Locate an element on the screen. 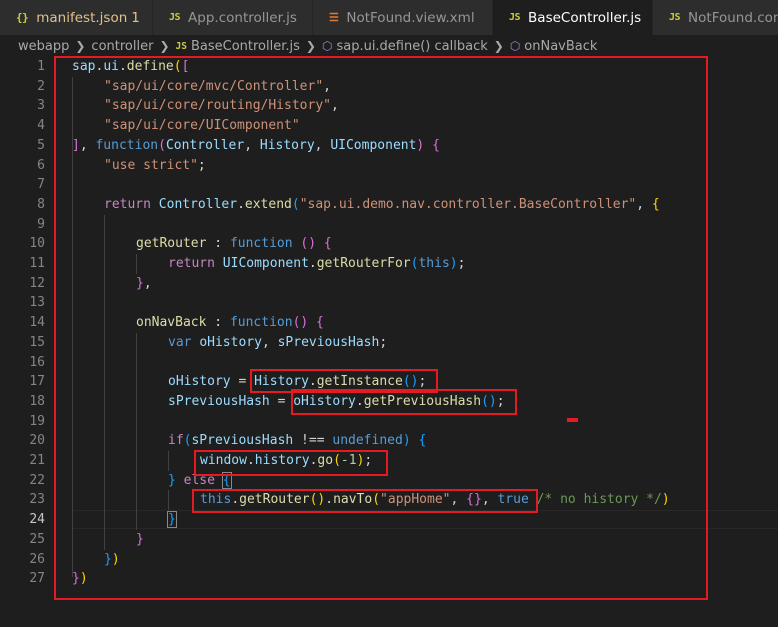 The height and width of the screenshot is (627, 778). tab-notfound-view: ☰ NotFound.view.xml is located at coordinates (403, 17).